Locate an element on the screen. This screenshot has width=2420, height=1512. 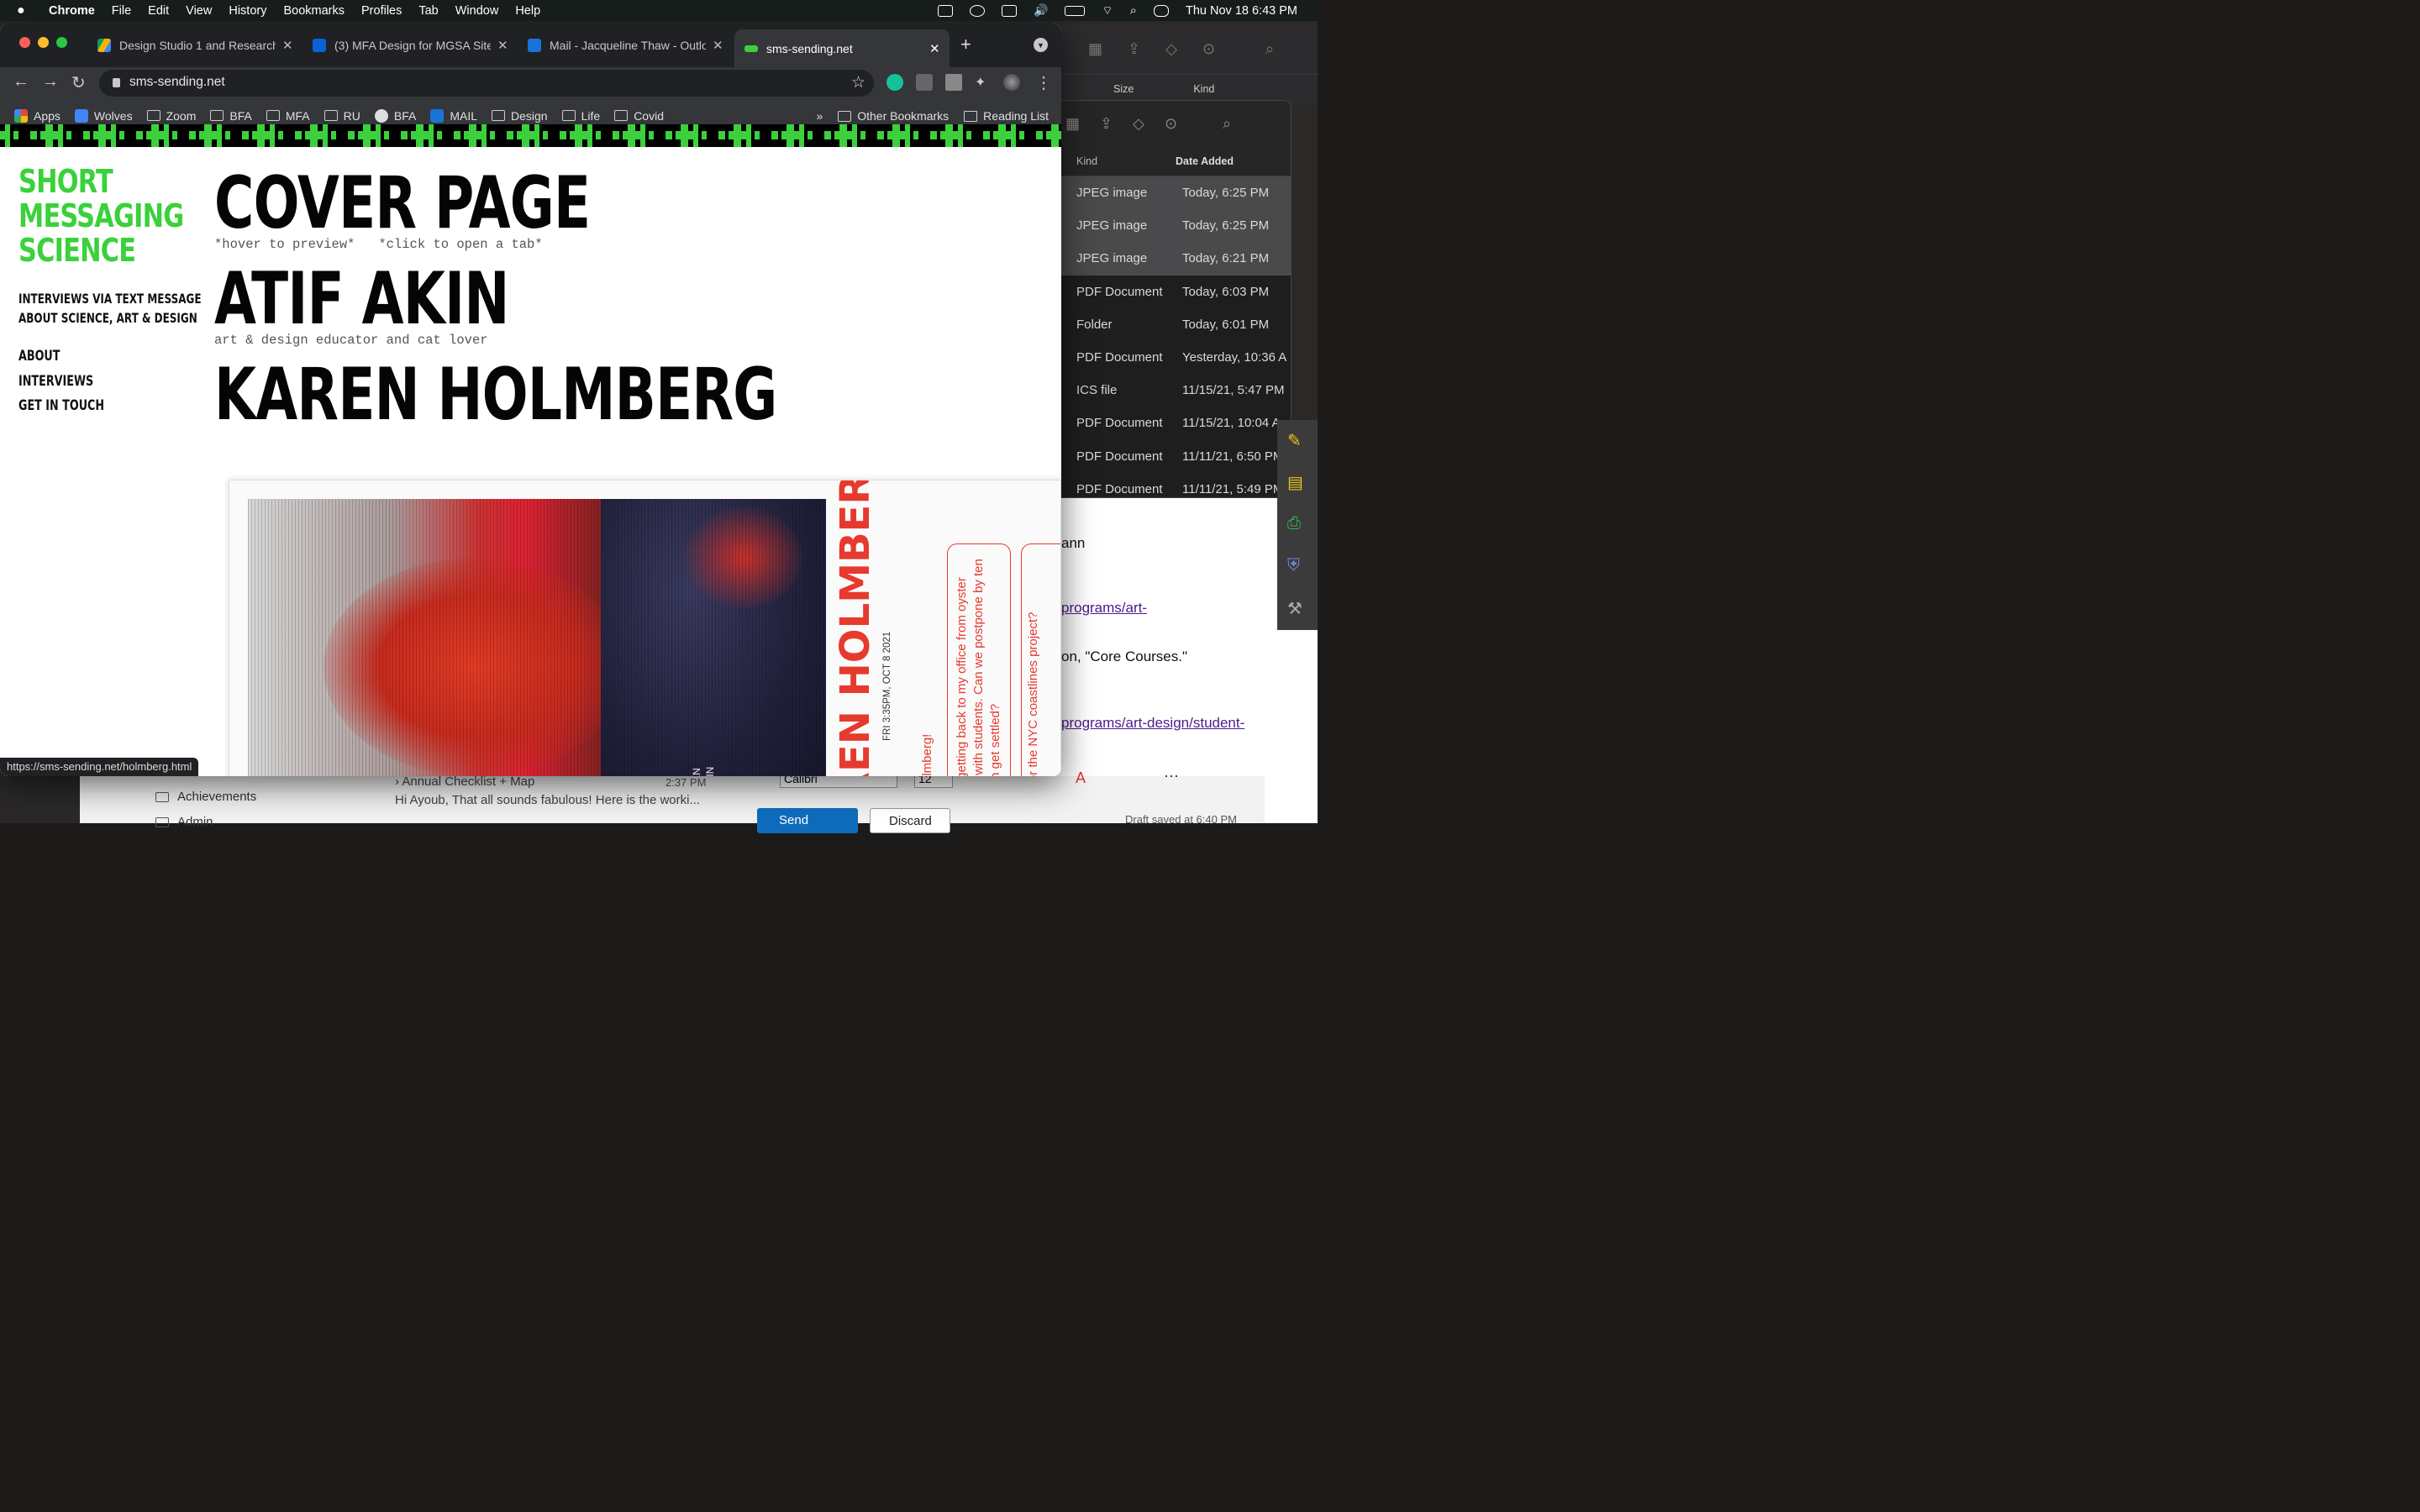
new-tab-button: + is located at coordinates (965, 44).